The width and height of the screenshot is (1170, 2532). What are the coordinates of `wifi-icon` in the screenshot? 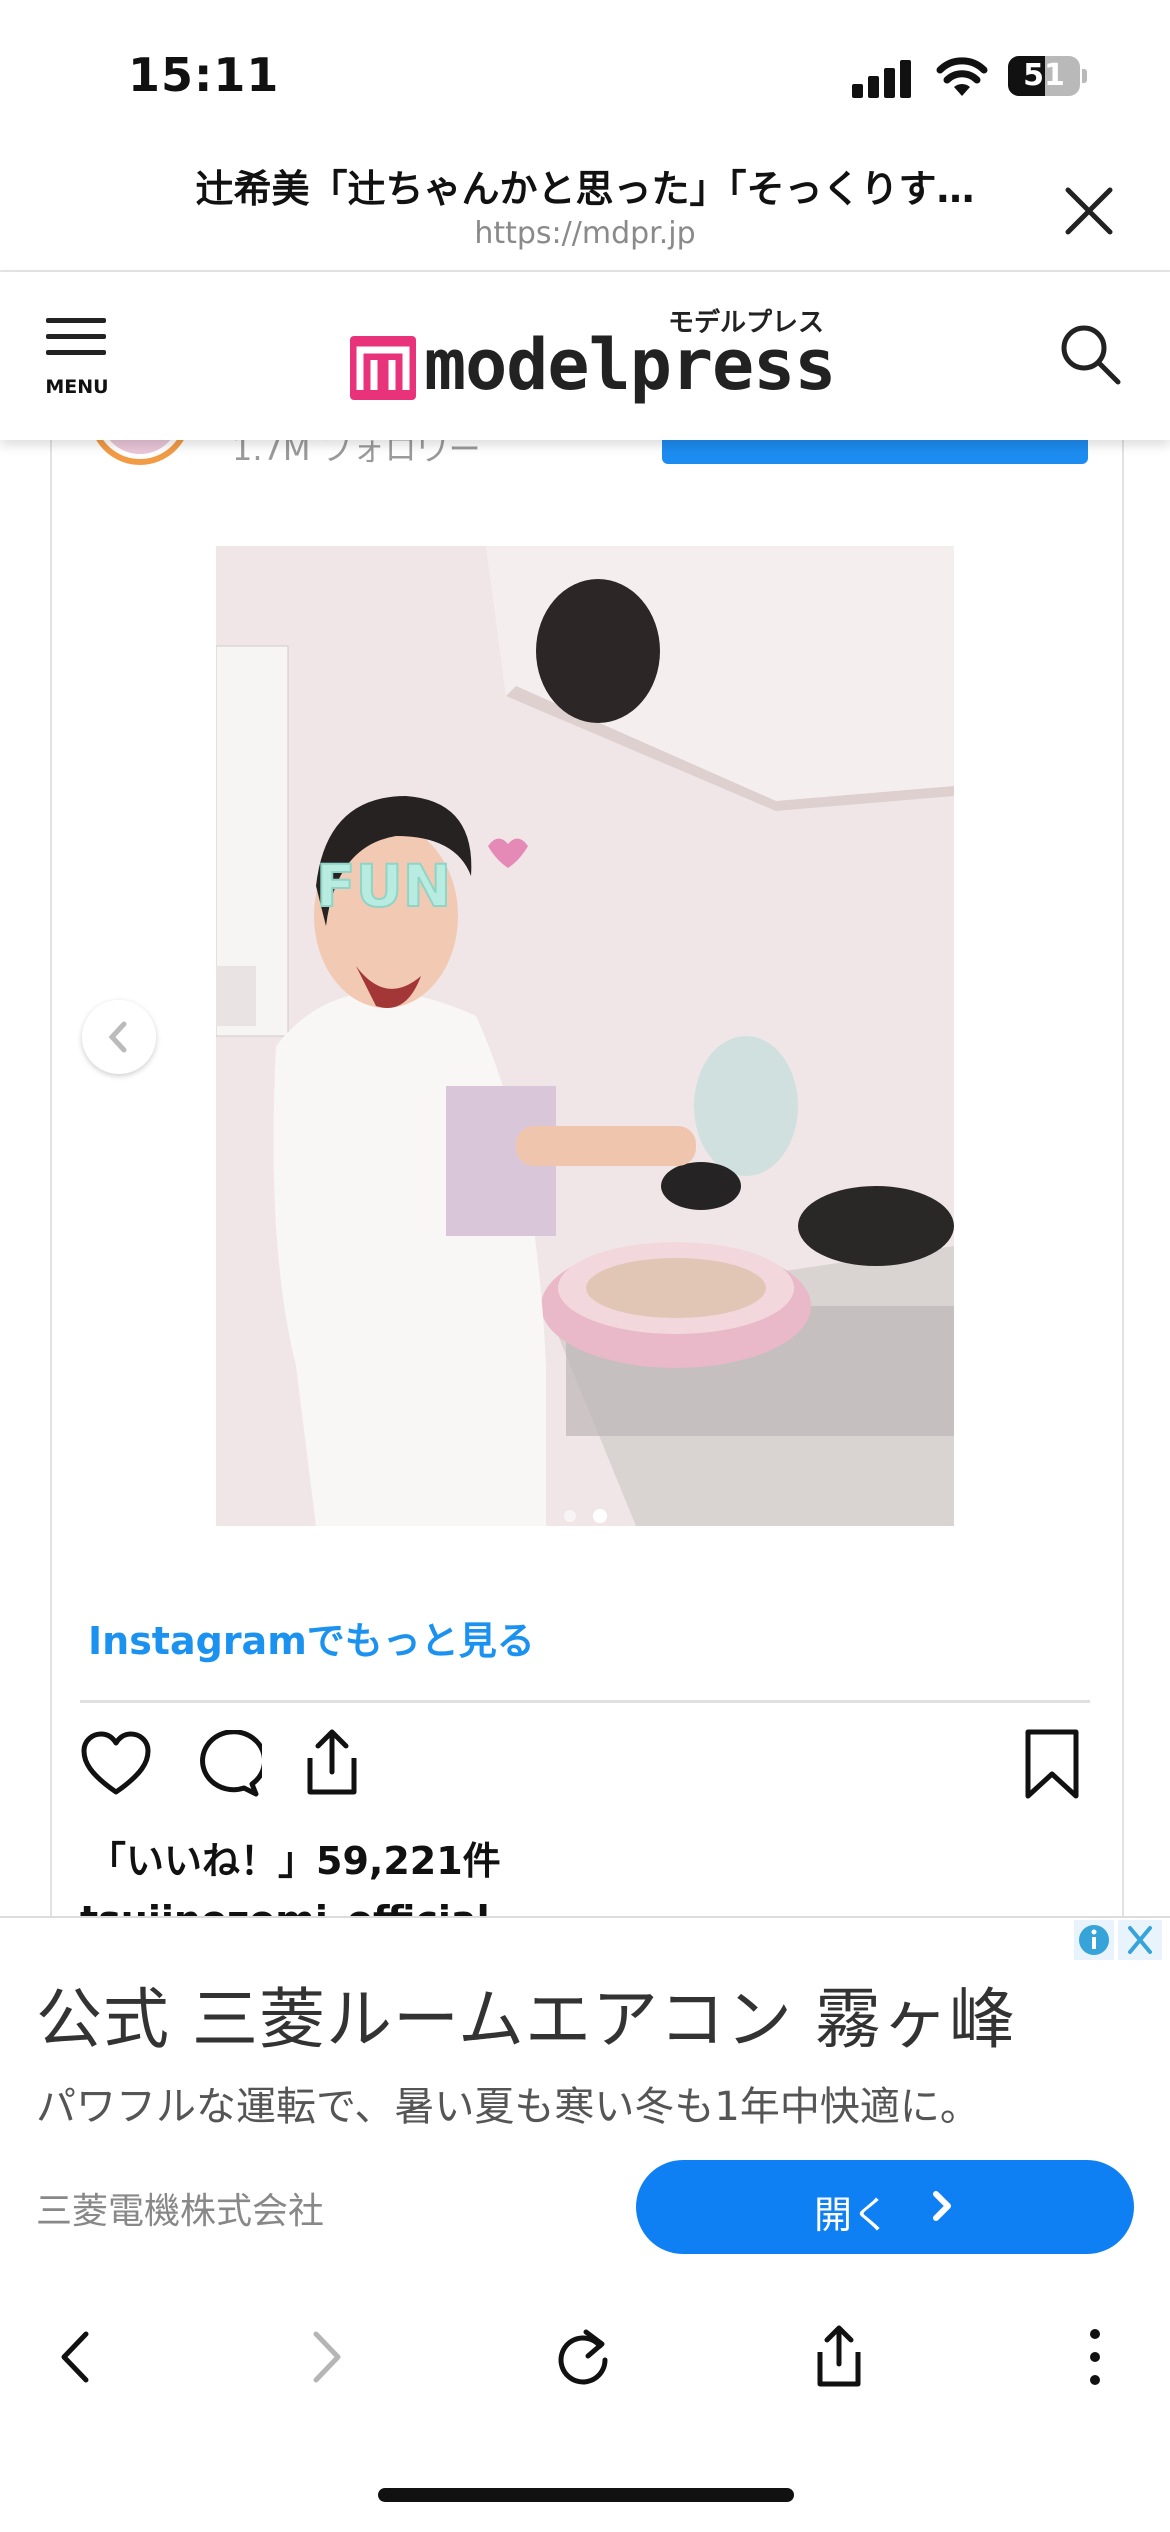 It's located at (962, 75).